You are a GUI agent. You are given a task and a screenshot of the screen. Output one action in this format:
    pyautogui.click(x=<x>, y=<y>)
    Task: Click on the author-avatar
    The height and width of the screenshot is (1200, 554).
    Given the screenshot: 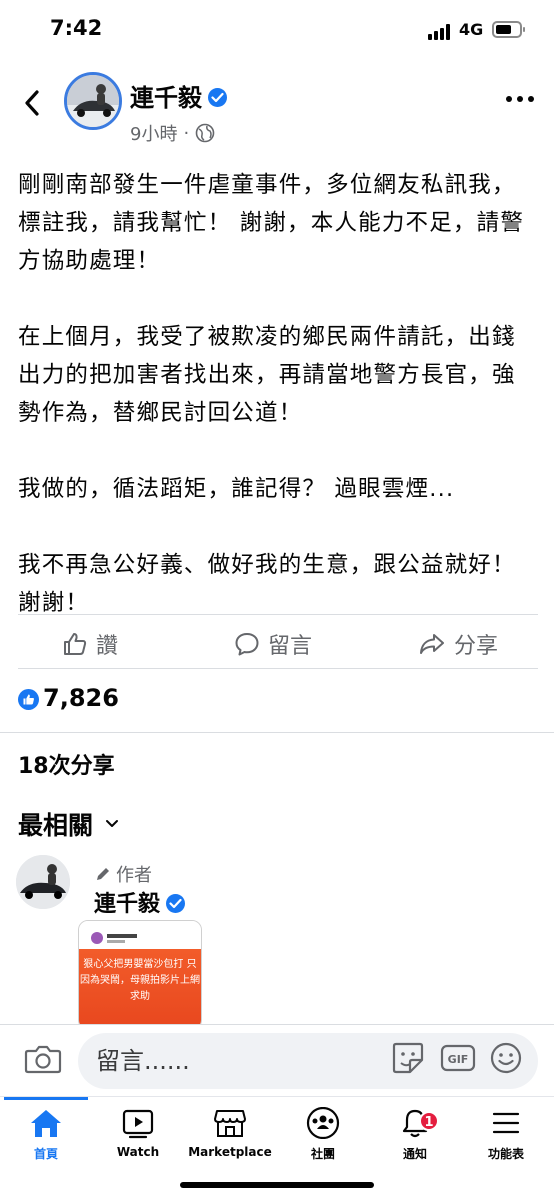 What is the action you would take?
    pyautogui.click(x=93, y=101)
    